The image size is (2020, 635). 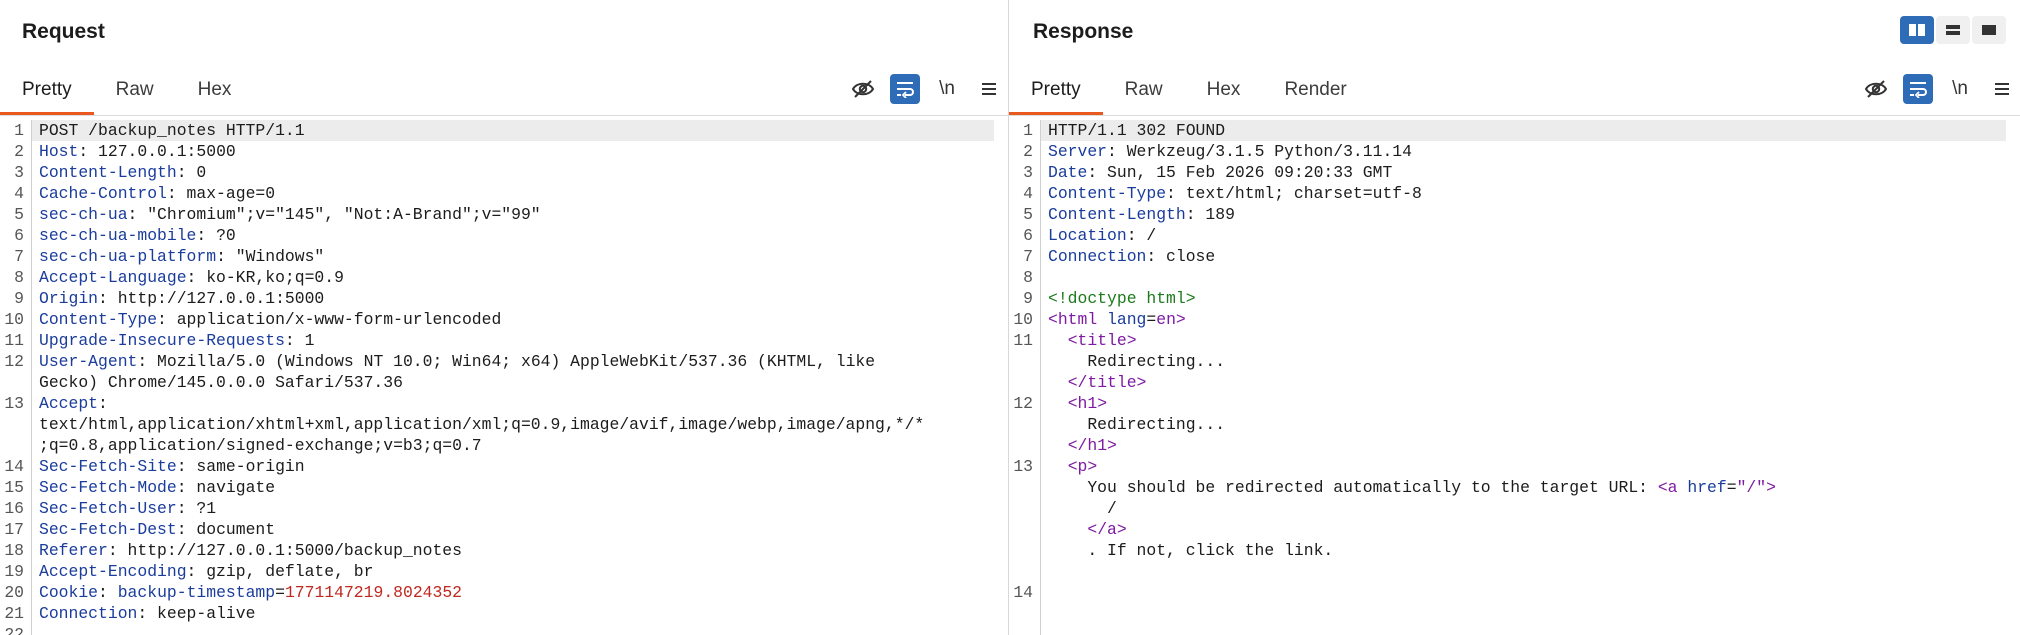 I want to click on code-token: : Werkzeug/3.1.5 Python/3.11.14, so click(x=1259, y=151).